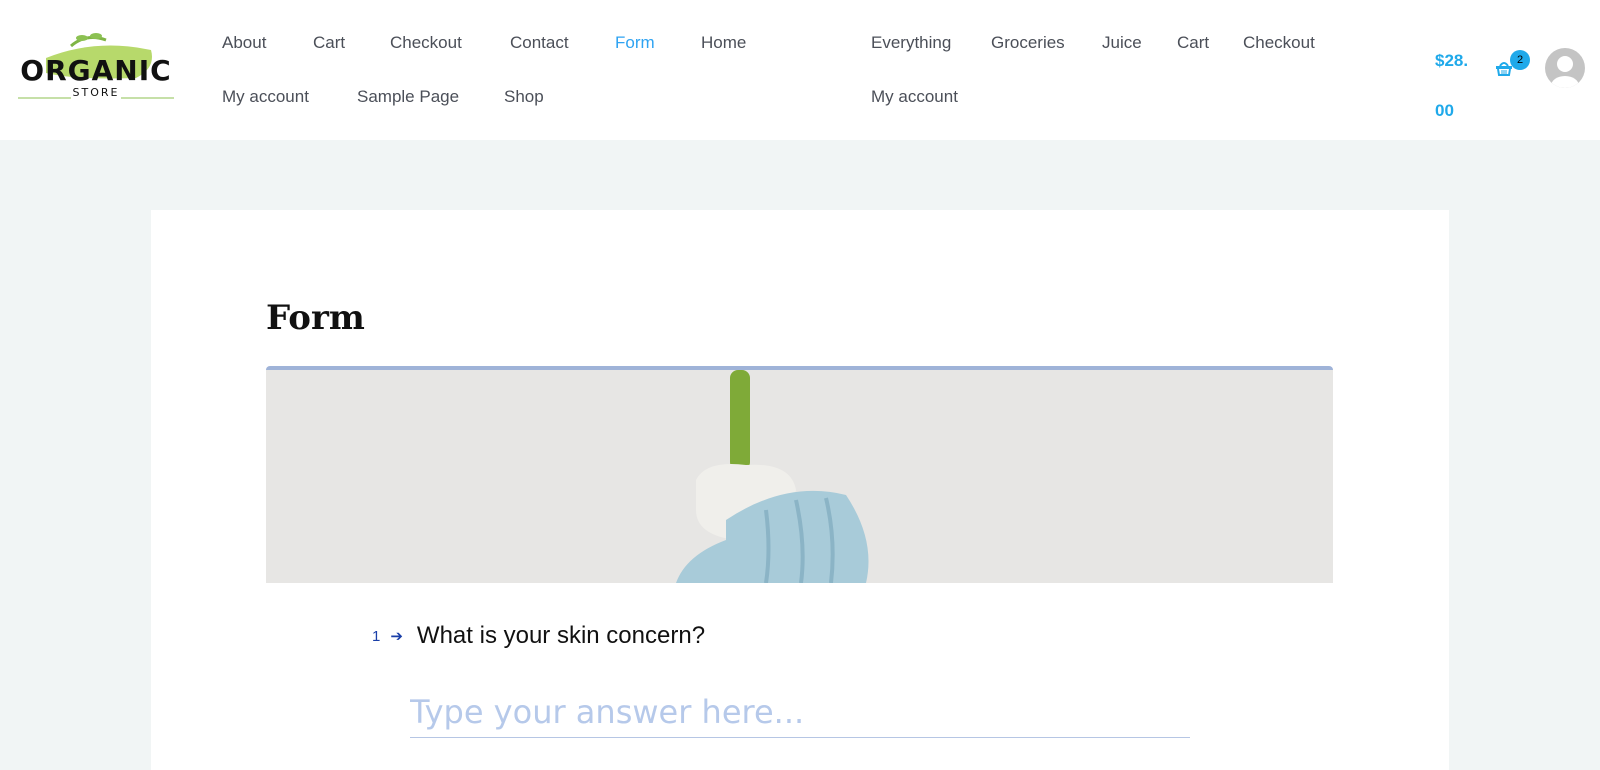  I want to click on cart-total: $28.00, so click(1455, 86).